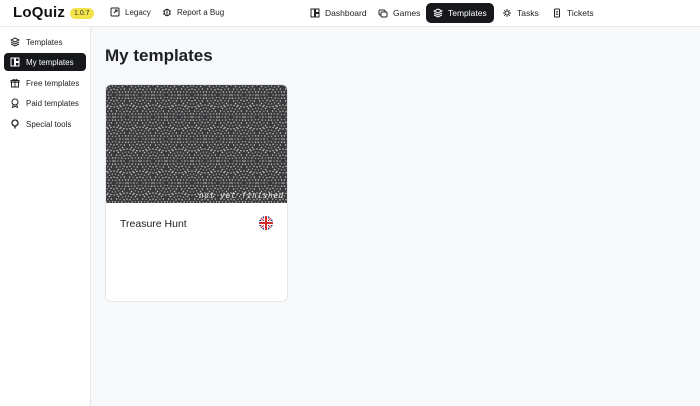  Describe the element at coordinates (167, 12) in the screenshot. I see `bug-icon` at that location.